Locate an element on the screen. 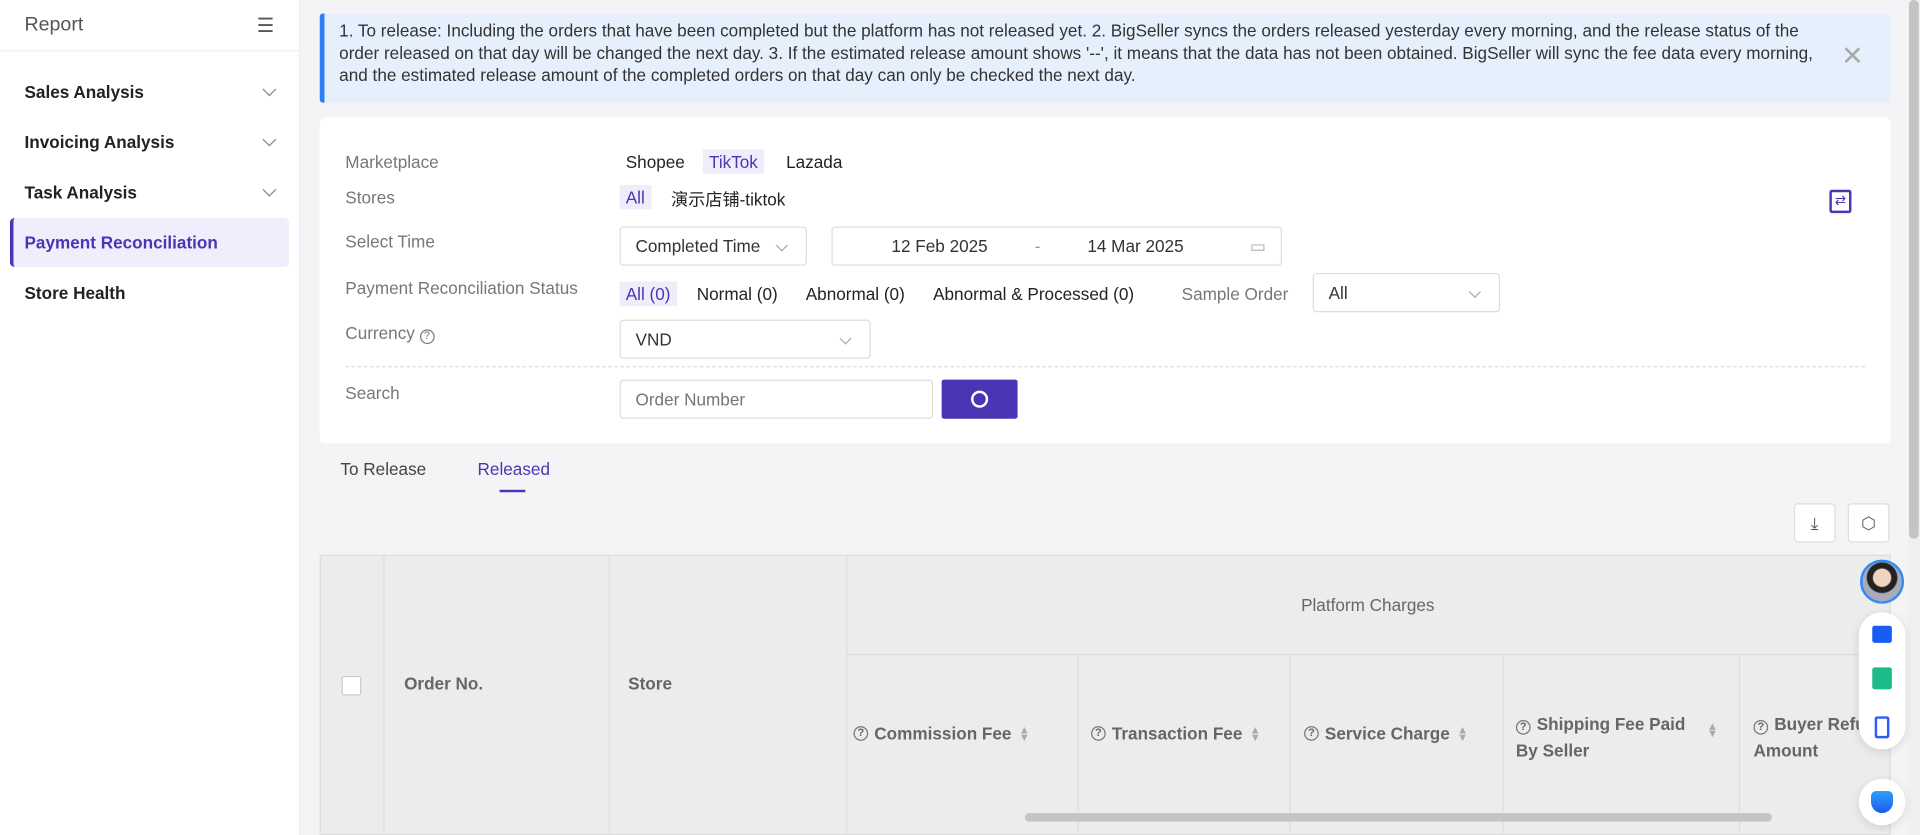  col-commission-fee: ? Commission Fee ▲ ▼ is located at coordinates (941, 733).